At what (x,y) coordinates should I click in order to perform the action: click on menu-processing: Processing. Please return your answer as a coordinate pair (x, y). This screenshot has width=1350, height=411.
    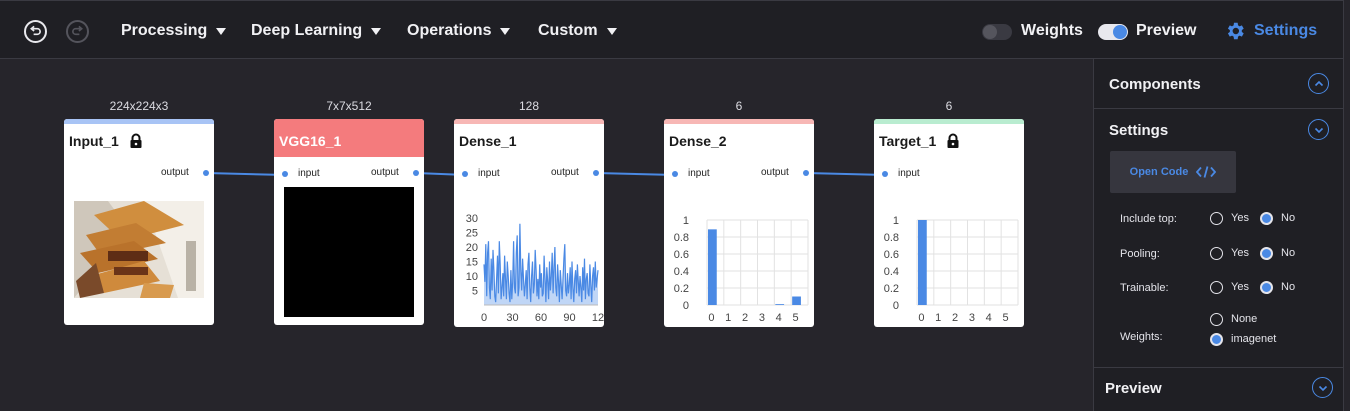
    Looking at the image, I should click on (174, 31).